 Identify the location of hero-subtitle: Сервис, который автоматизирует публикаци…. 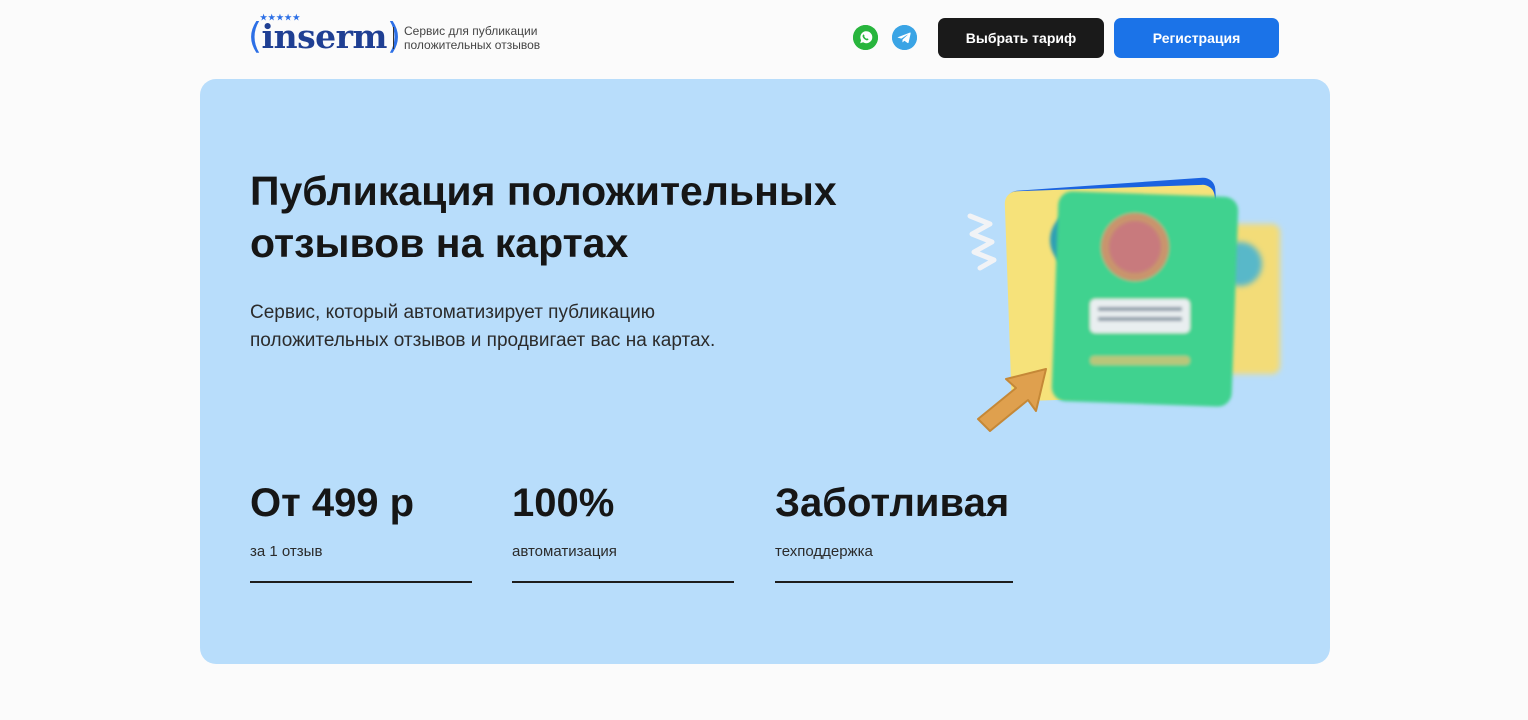
(483, 326).